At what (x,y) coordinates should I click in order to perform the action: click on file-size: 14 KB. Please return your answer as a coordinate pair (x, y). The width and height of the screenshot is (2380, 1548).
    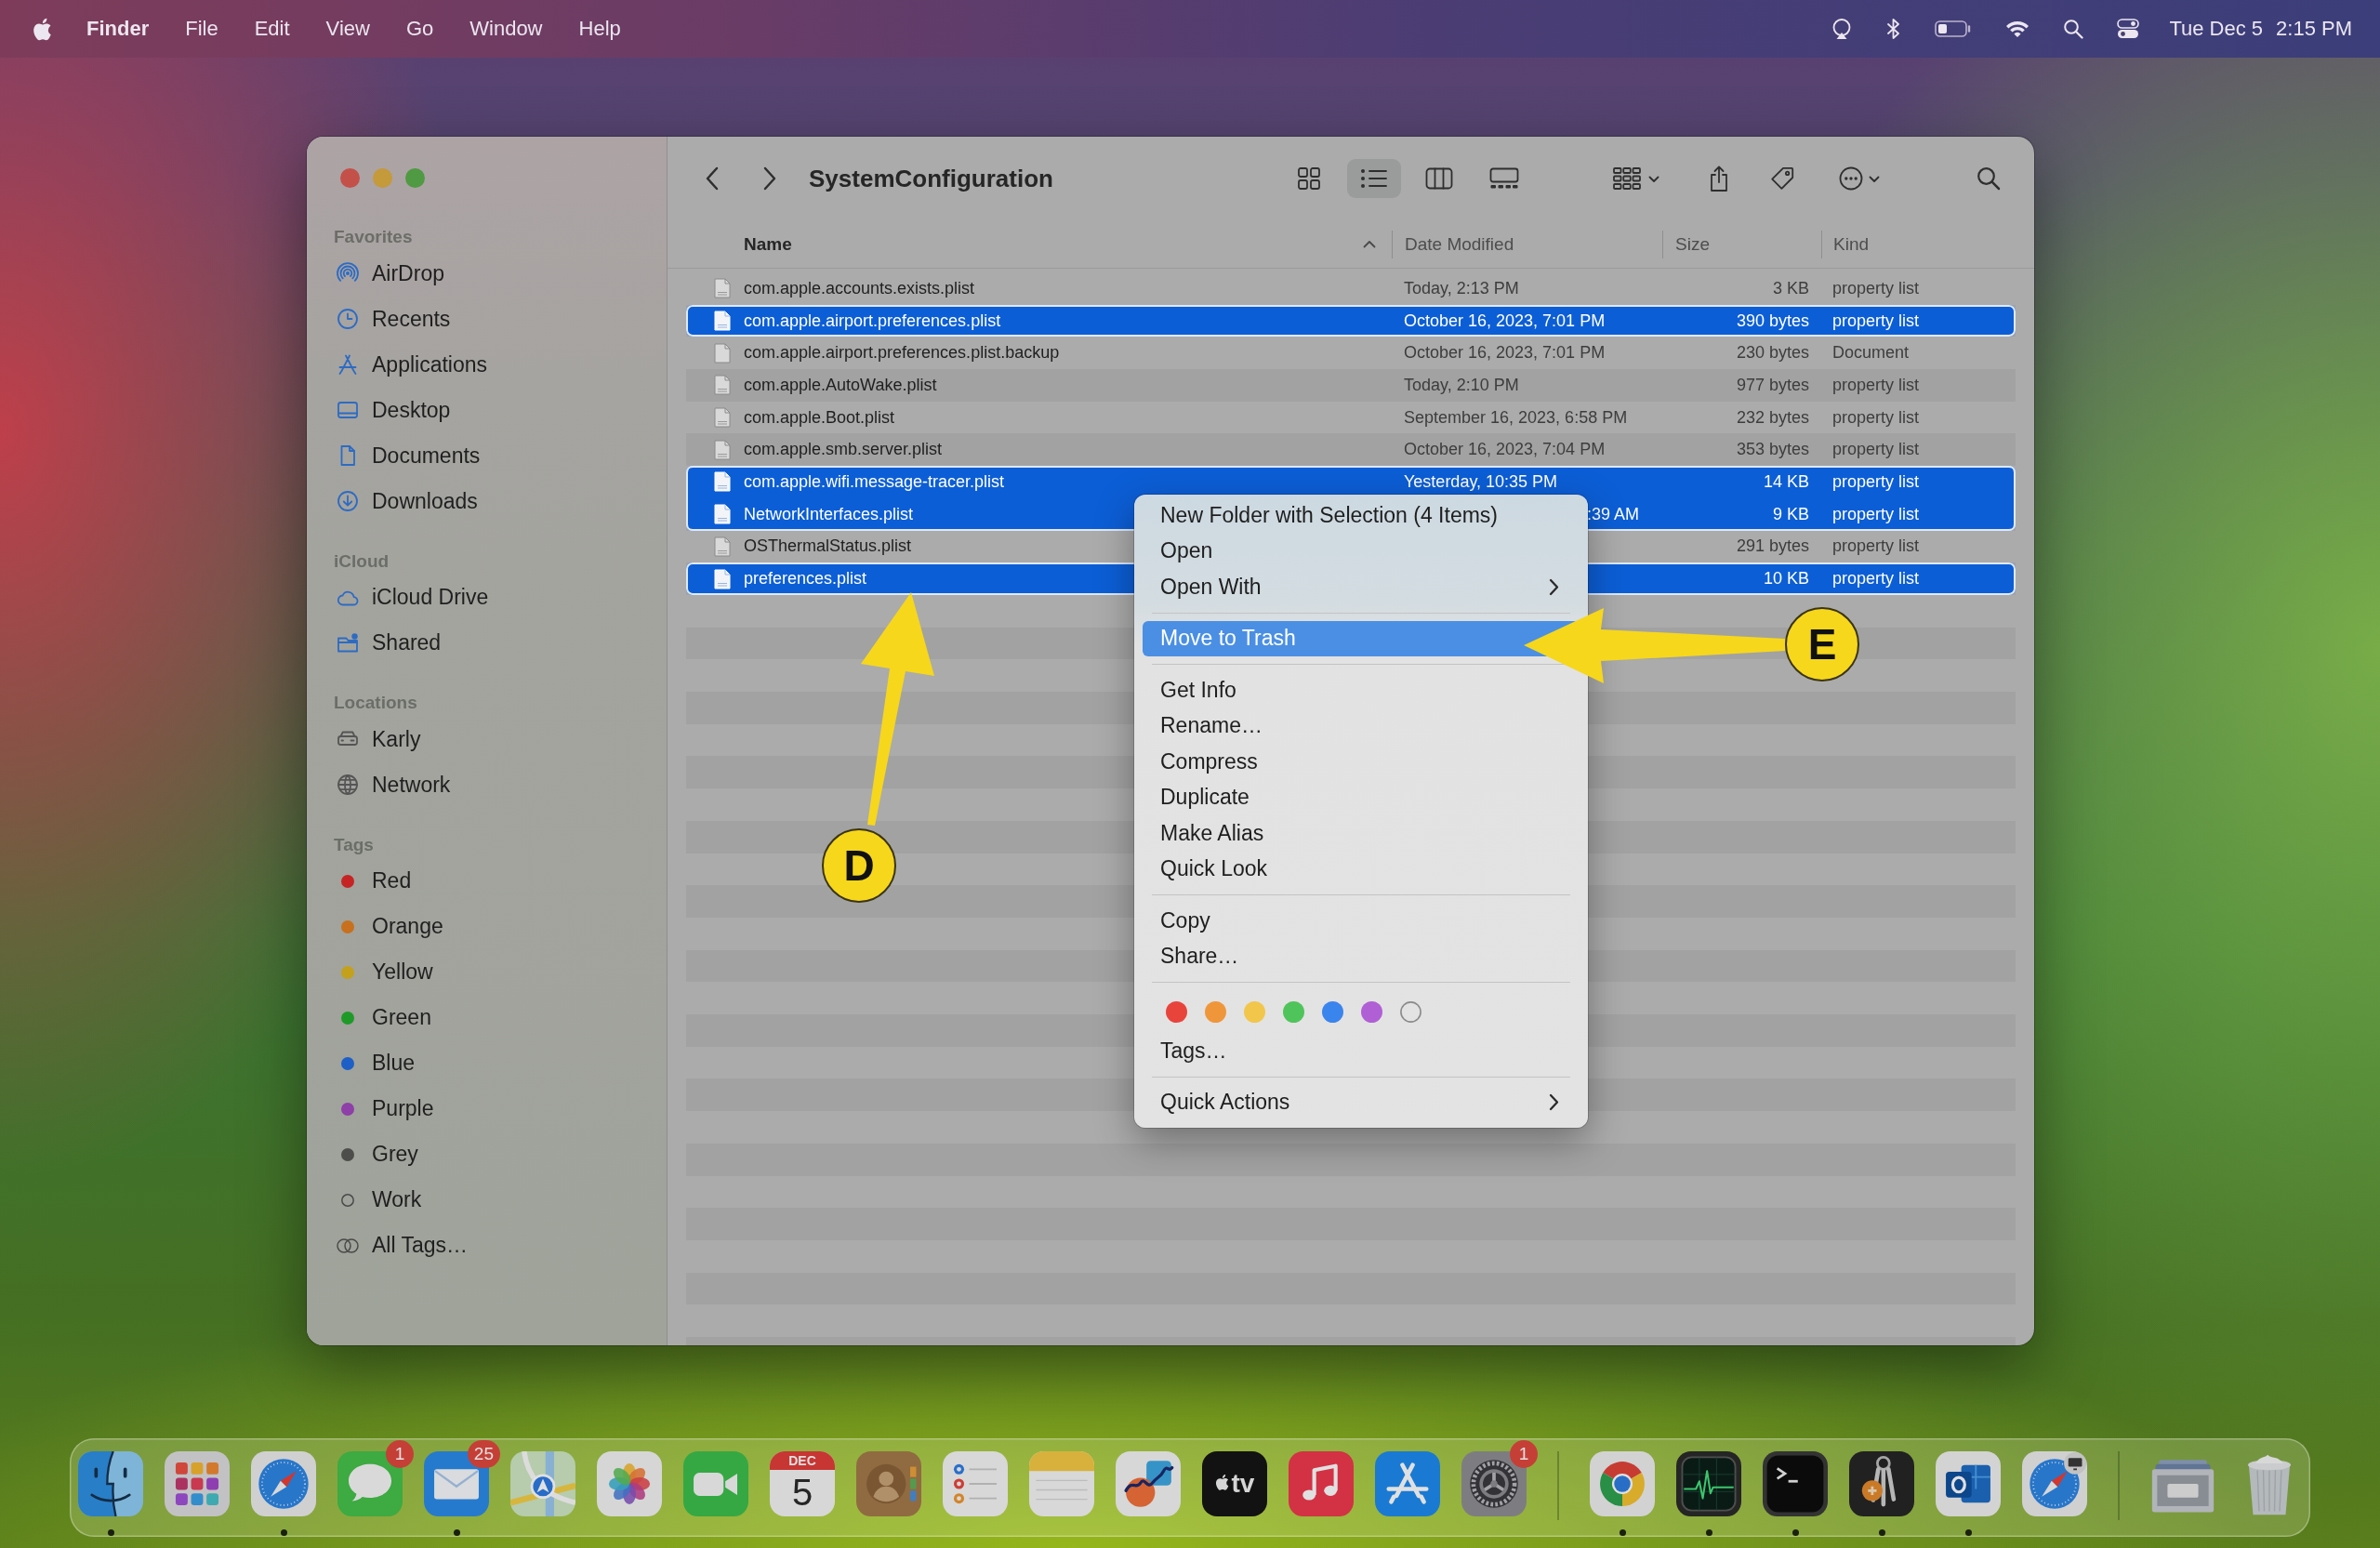
    Looking at the image, I should click on (1786, 481).